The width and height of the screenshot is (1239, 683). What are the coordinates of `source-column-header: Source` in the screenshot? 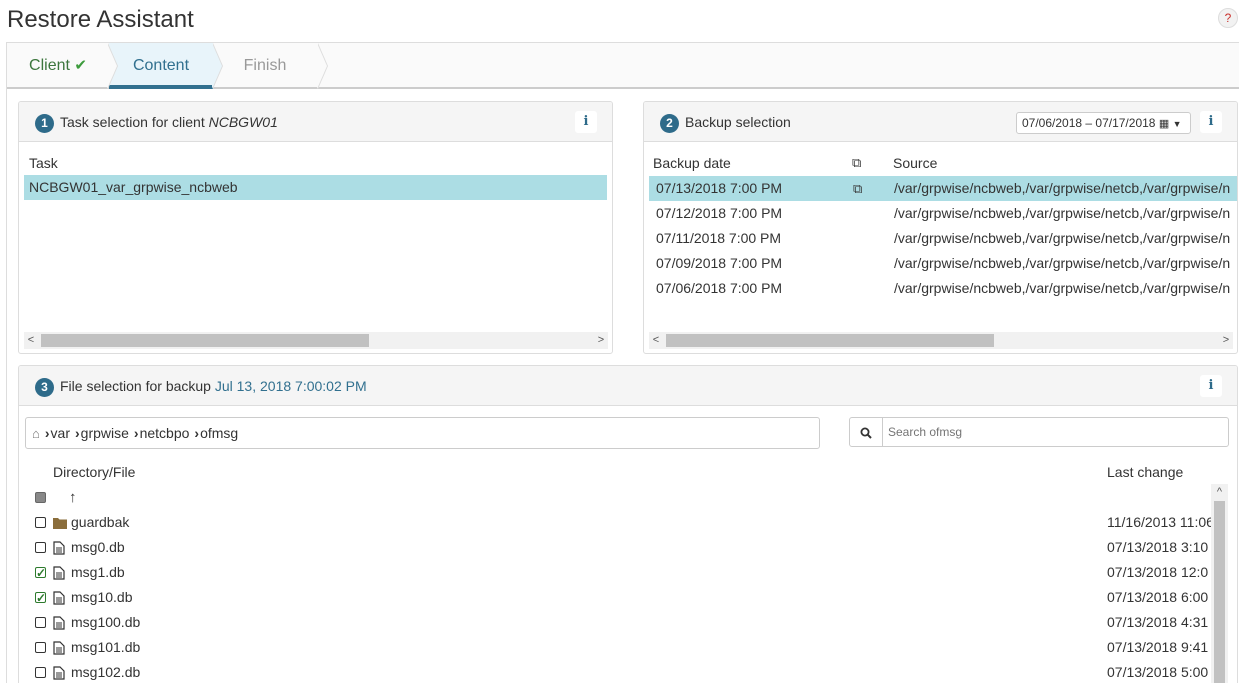 It's located at (915, 163).